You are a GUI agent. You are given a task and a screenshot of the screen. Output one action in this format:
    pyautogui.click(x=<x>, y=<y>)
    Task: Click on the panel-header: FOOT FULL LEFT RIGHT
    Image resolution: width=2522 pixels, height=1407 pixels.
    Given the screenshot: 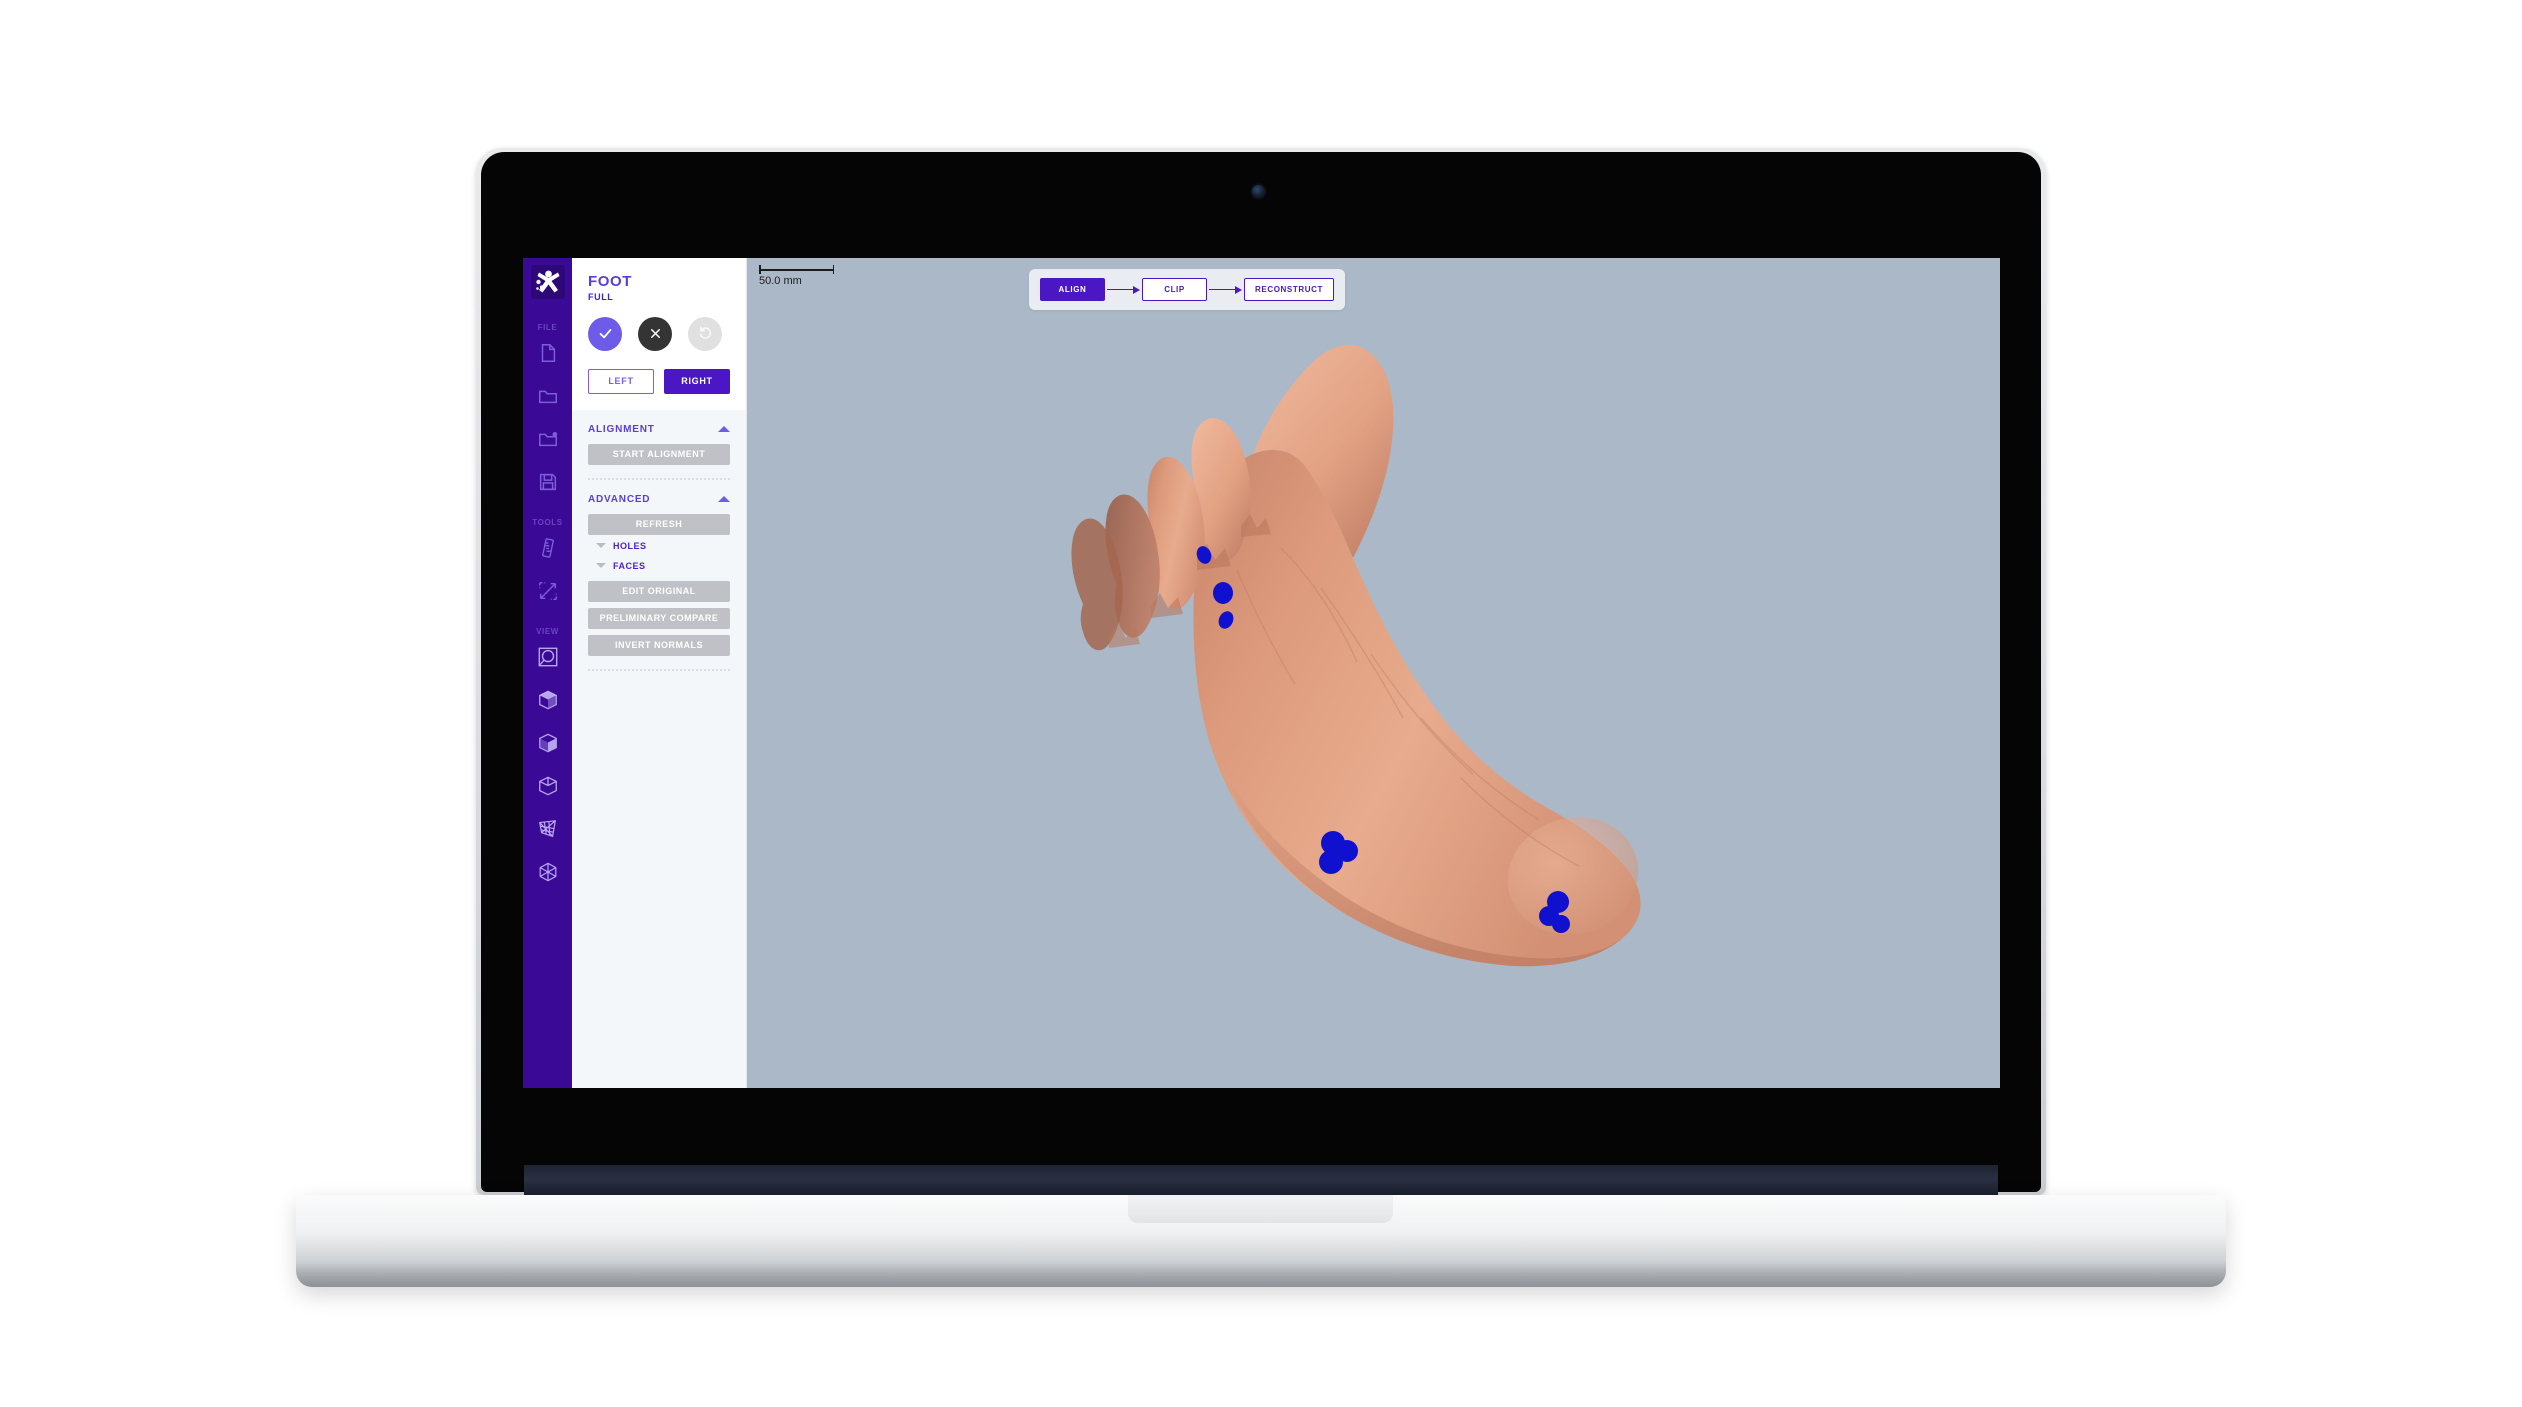 What is the action you would take?
    pyautogui.click(x=659, y=334)
    